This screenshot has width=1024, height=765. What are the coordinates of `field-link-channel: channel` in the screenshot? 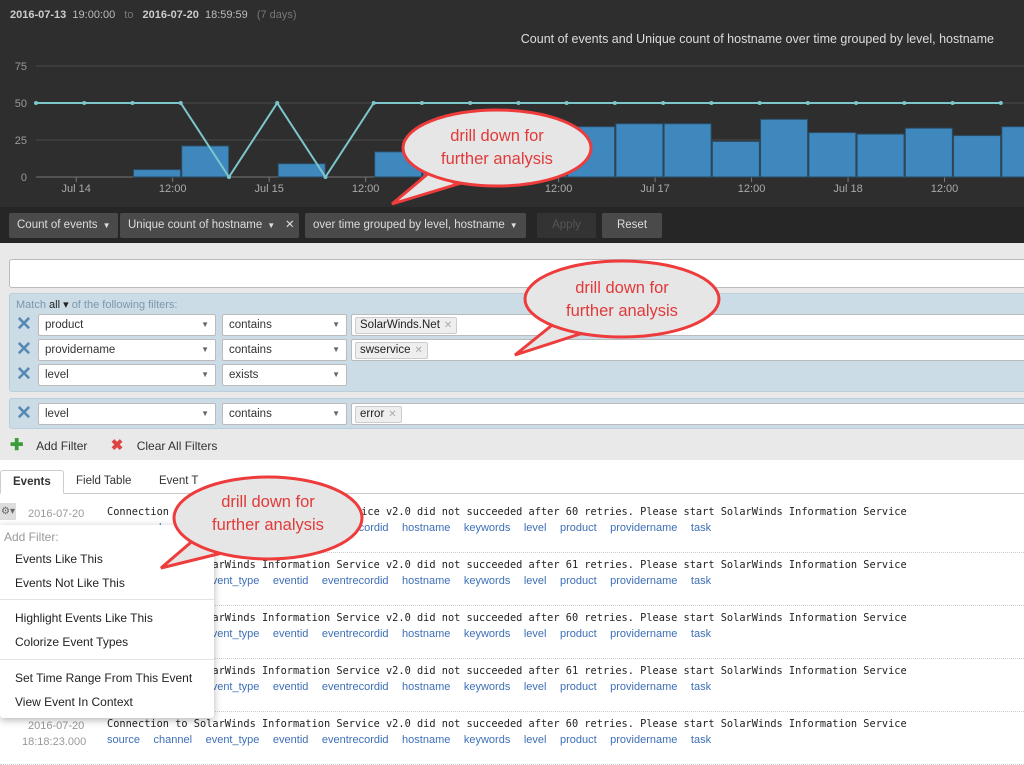 It's located at (173, 740).